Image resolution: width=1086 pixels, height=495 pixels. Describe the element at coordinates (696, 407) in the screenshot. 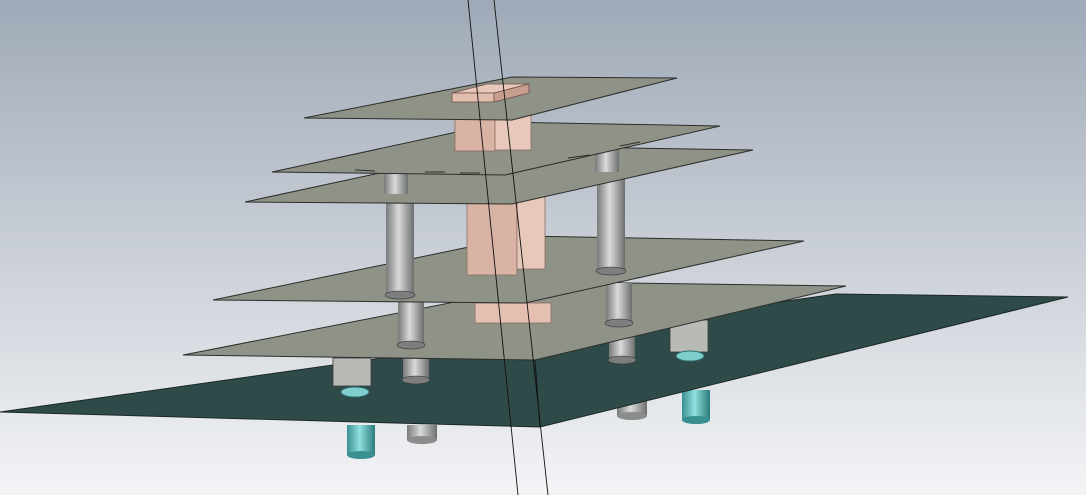

I see `foot-right` at that location.